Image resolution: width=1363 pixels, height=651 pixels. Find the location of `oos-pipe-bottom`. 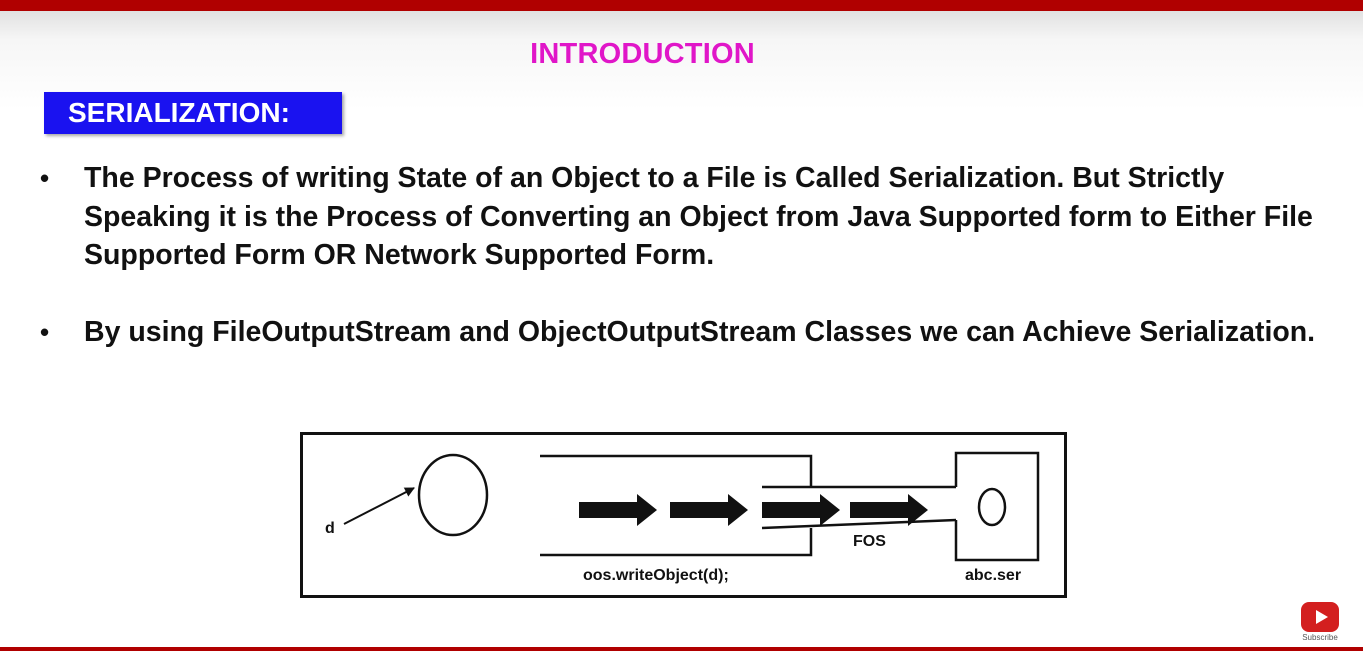

oos-pipe-bottom is located at coordinates (676, 542).